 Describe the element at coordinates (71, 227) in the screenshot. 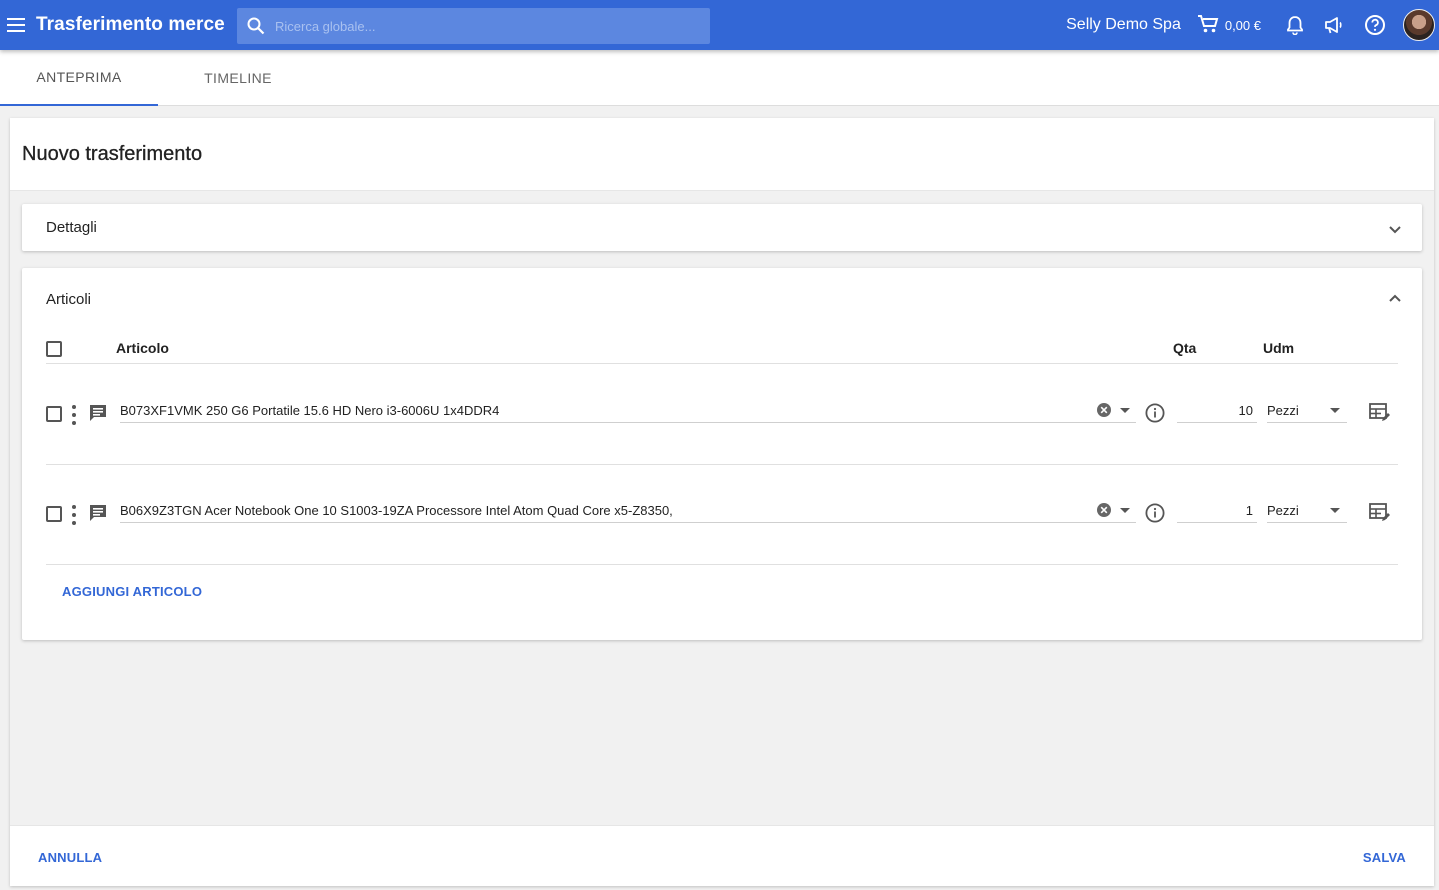

I see `details-title: Dettagli` at that location.